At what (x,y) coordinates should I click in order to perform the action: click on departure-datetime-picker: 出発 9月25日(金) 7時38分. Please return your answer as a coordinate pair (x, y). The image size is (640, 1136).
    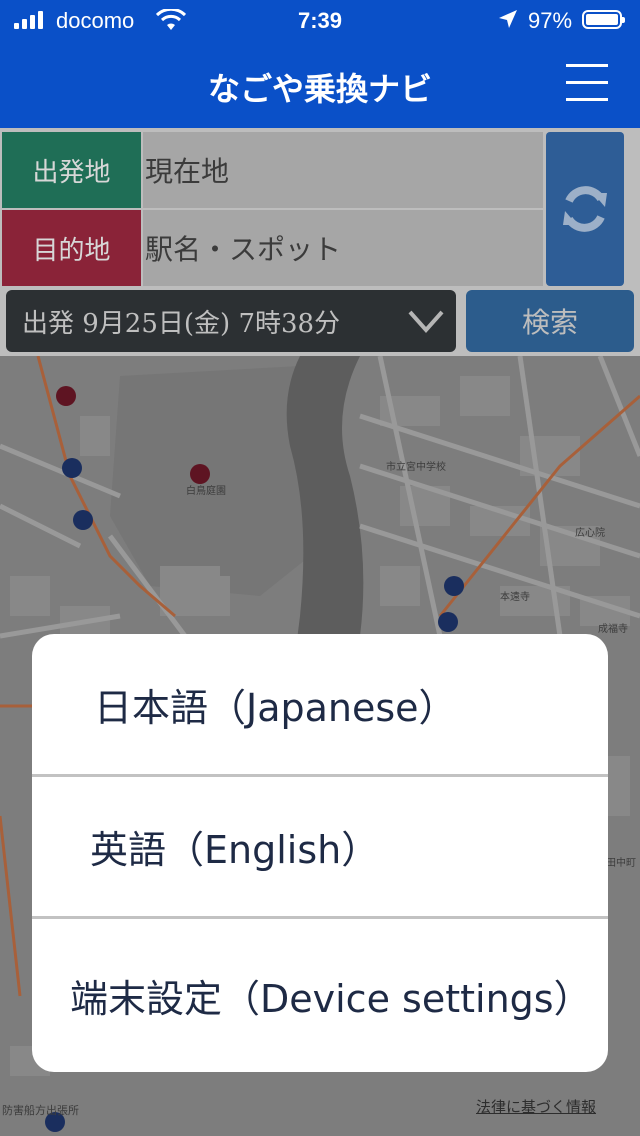
    Looking at the image, I should click on (231, 321).